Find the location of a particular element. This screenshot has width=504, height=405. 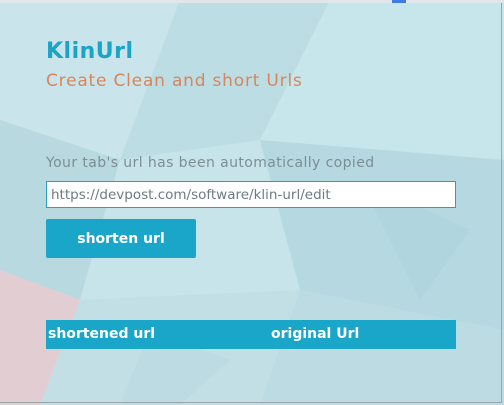

column-header-original-url: original Url is located at coordinates (315, 334).